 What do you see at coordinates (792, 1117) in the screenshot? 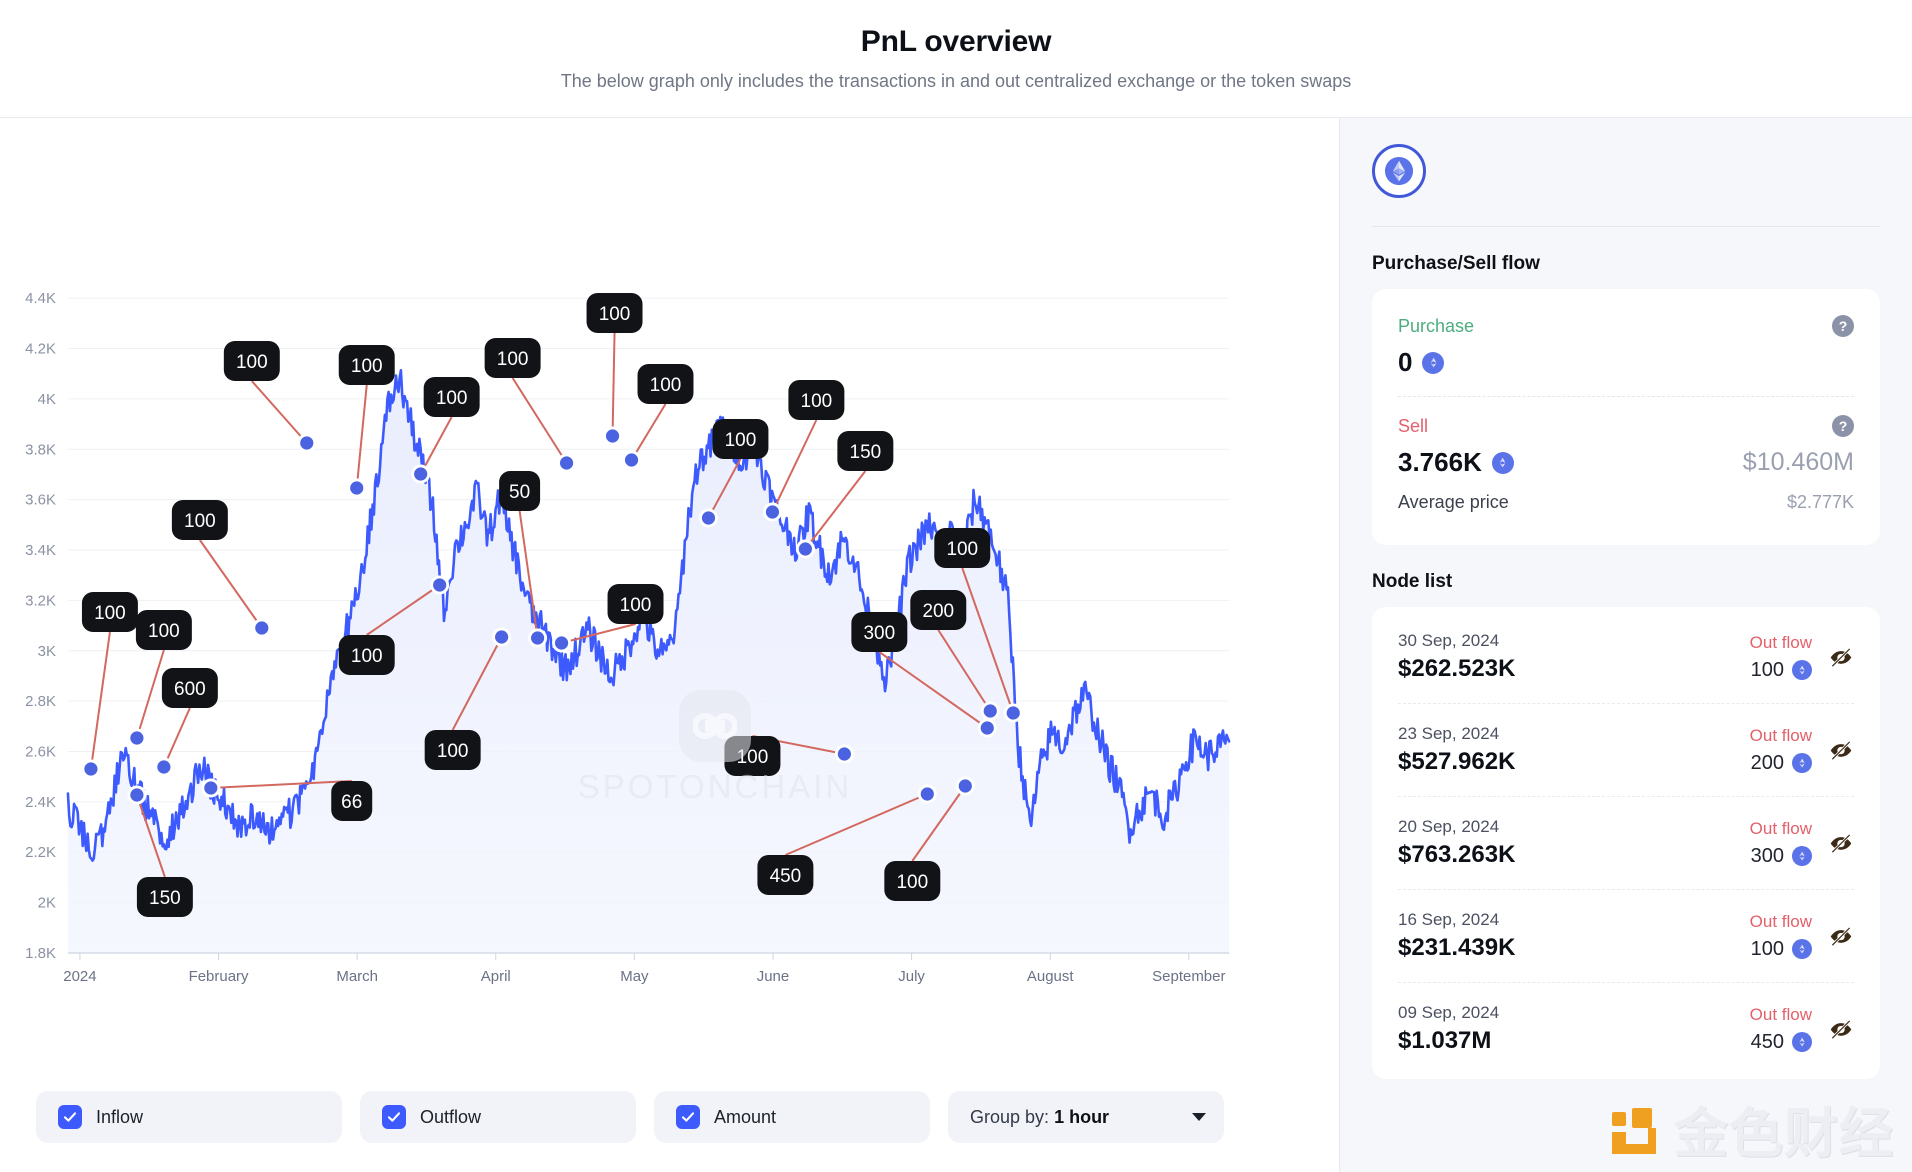
I see `amount-toggle: Amount` at bounding box center [792, 1117].